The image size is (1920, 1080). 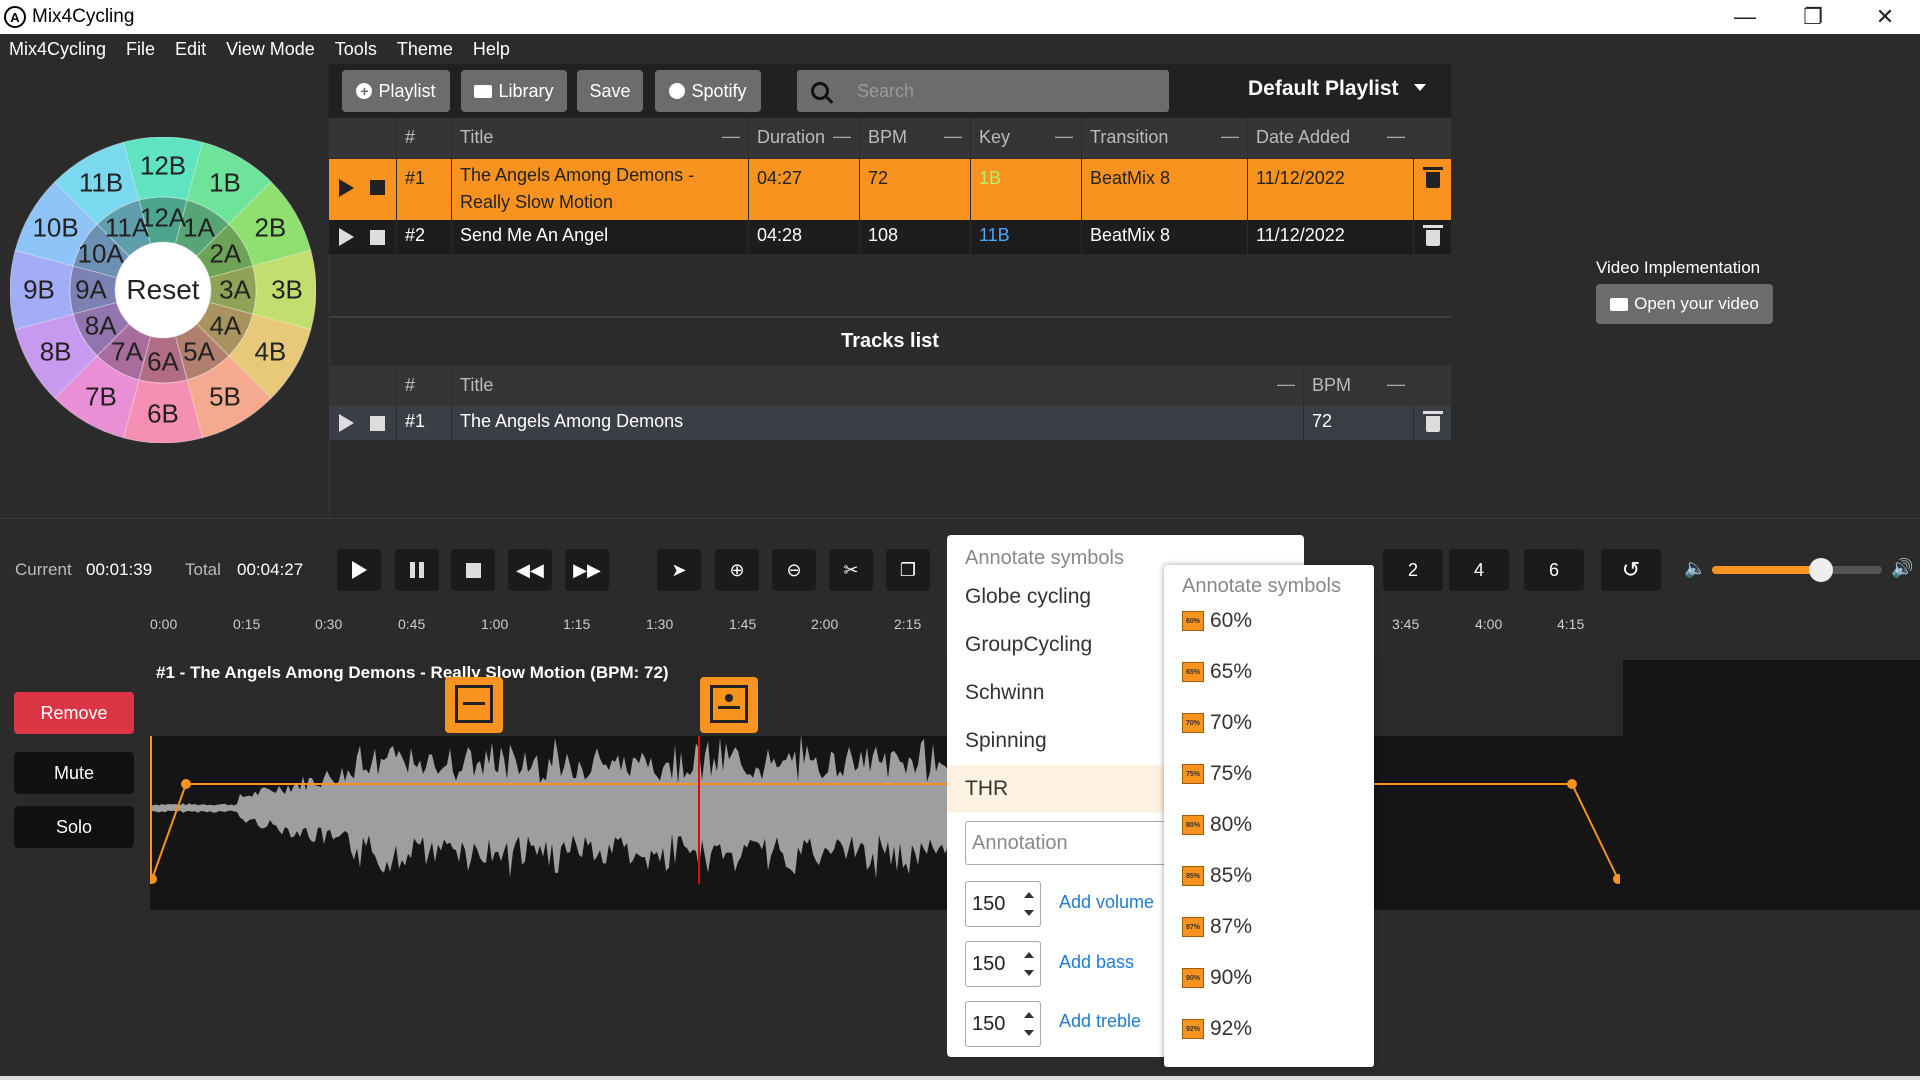 I want to click on add-volume-link: Add volume, so click(x=1106, y=902).